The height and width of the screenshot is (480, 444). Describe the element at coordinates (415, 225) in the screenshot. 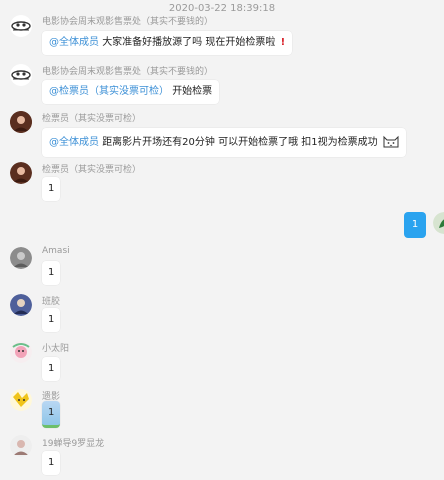

I see `self-message-bubble: 1` at that location.